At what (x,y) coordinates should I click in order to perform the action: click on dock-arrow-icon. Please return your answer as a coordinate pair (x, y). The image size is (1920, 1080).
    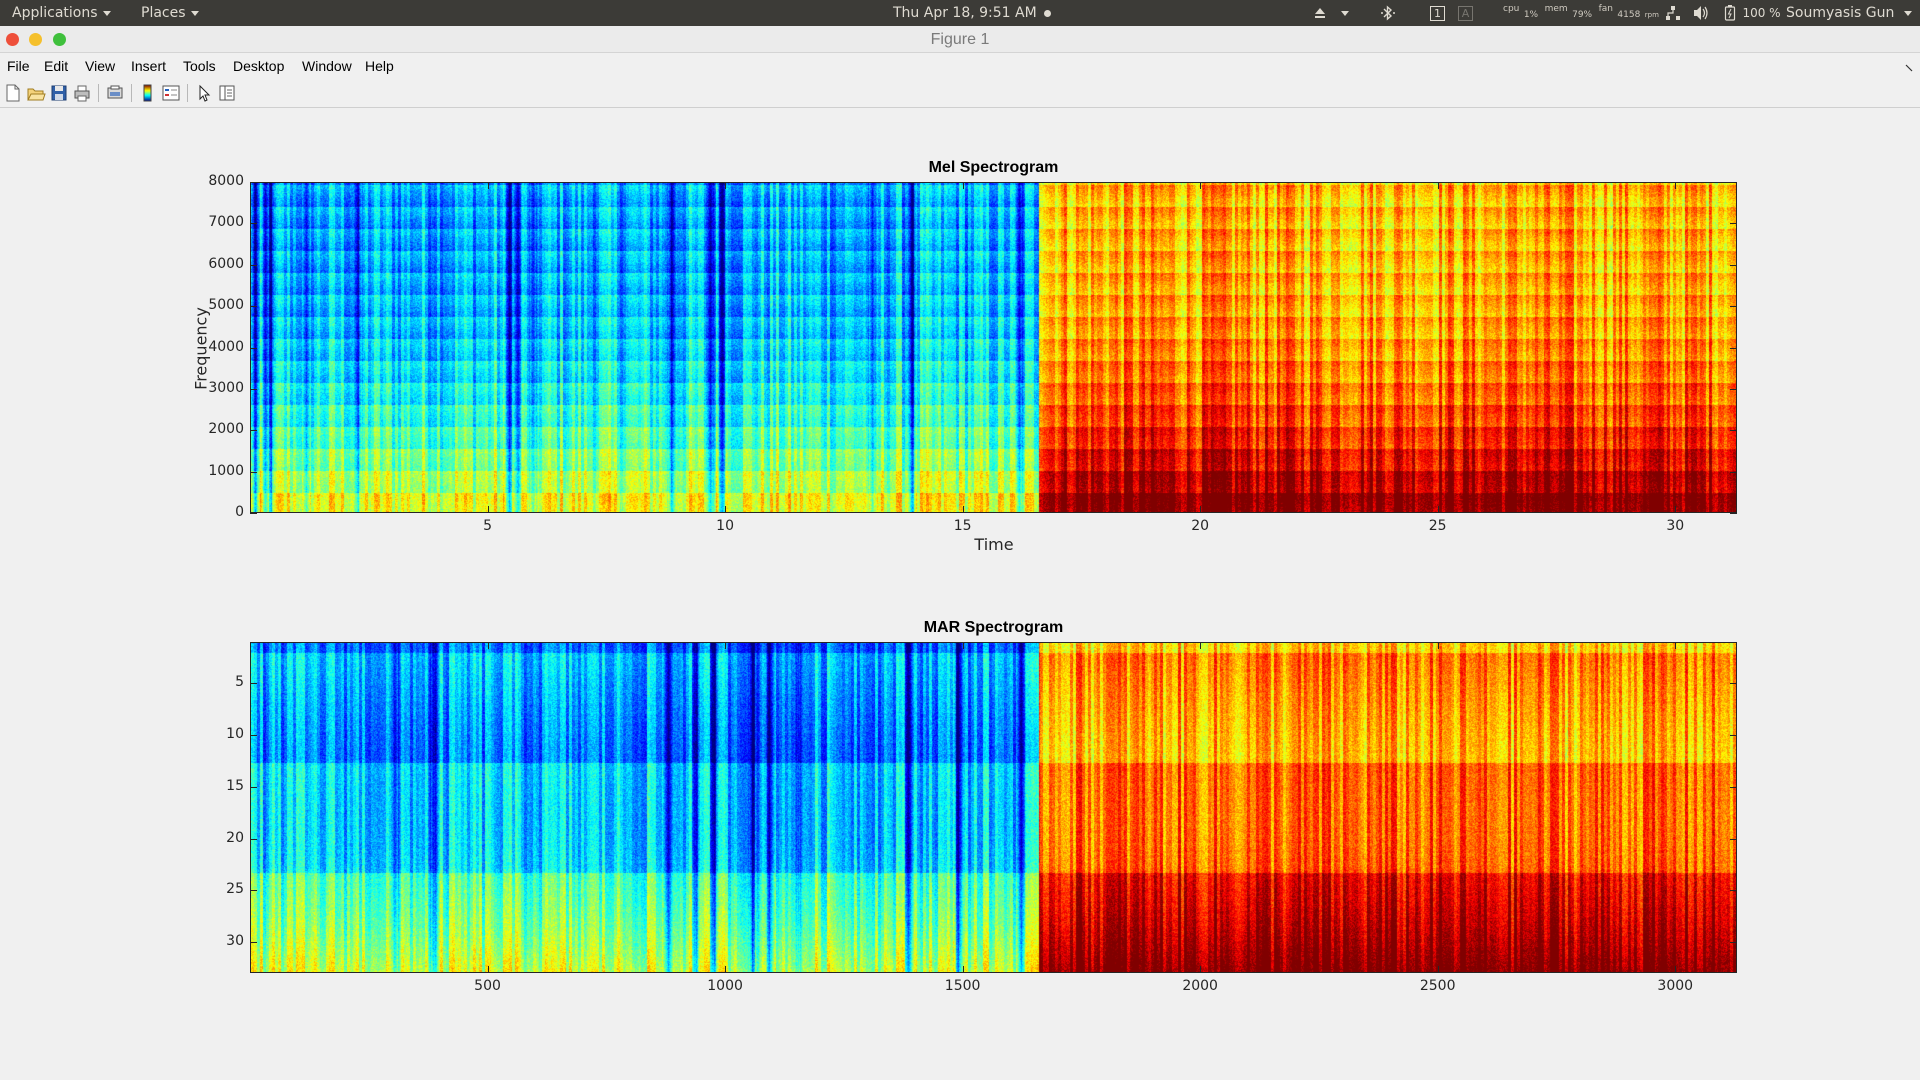
    Looking at the image, I should click on (1909, 68).